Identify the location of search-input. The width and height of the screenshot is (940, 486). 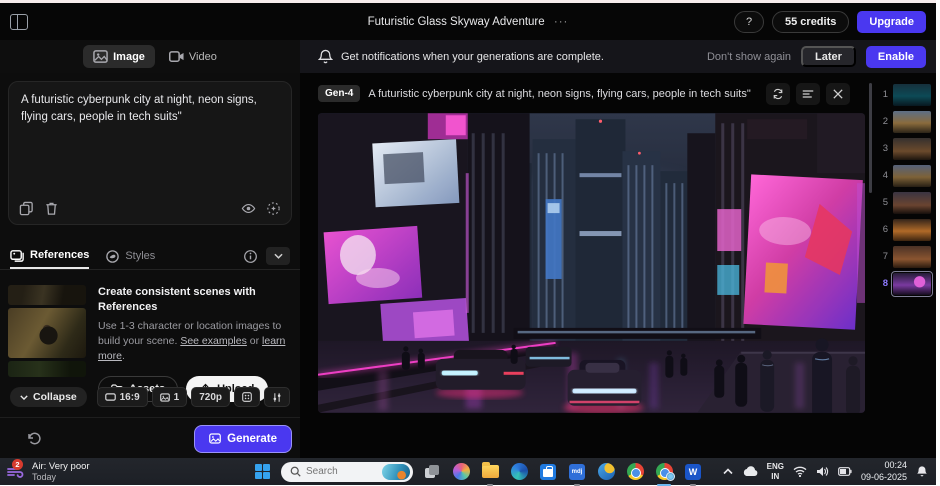
(341, 471).